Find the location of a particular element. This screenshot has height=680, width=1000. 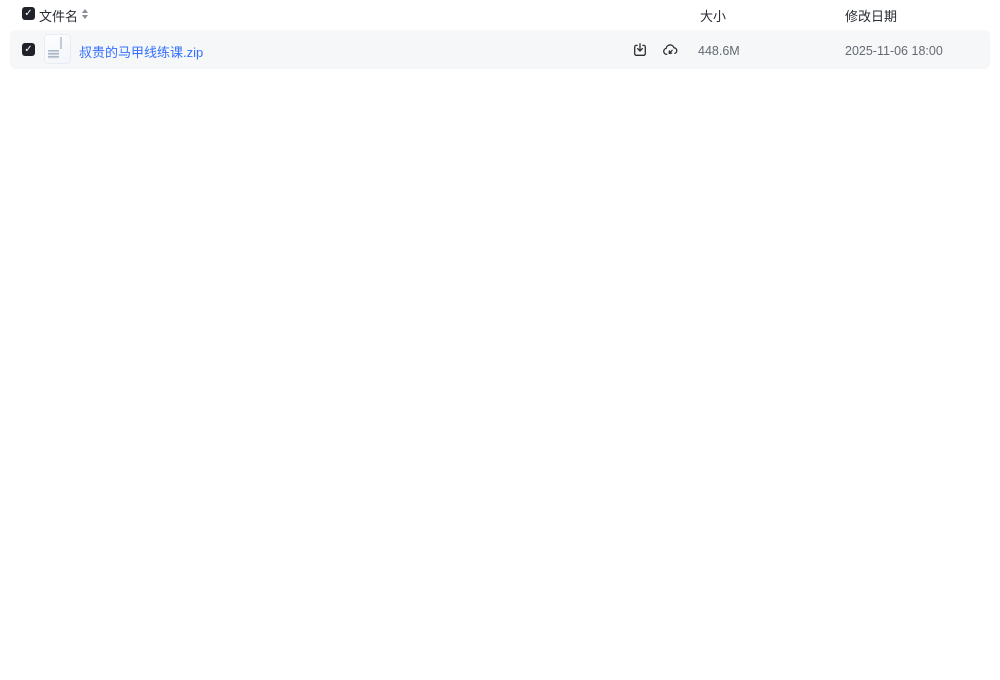

select-all-checkbox: ✓ is located at coordinates (28, 13).